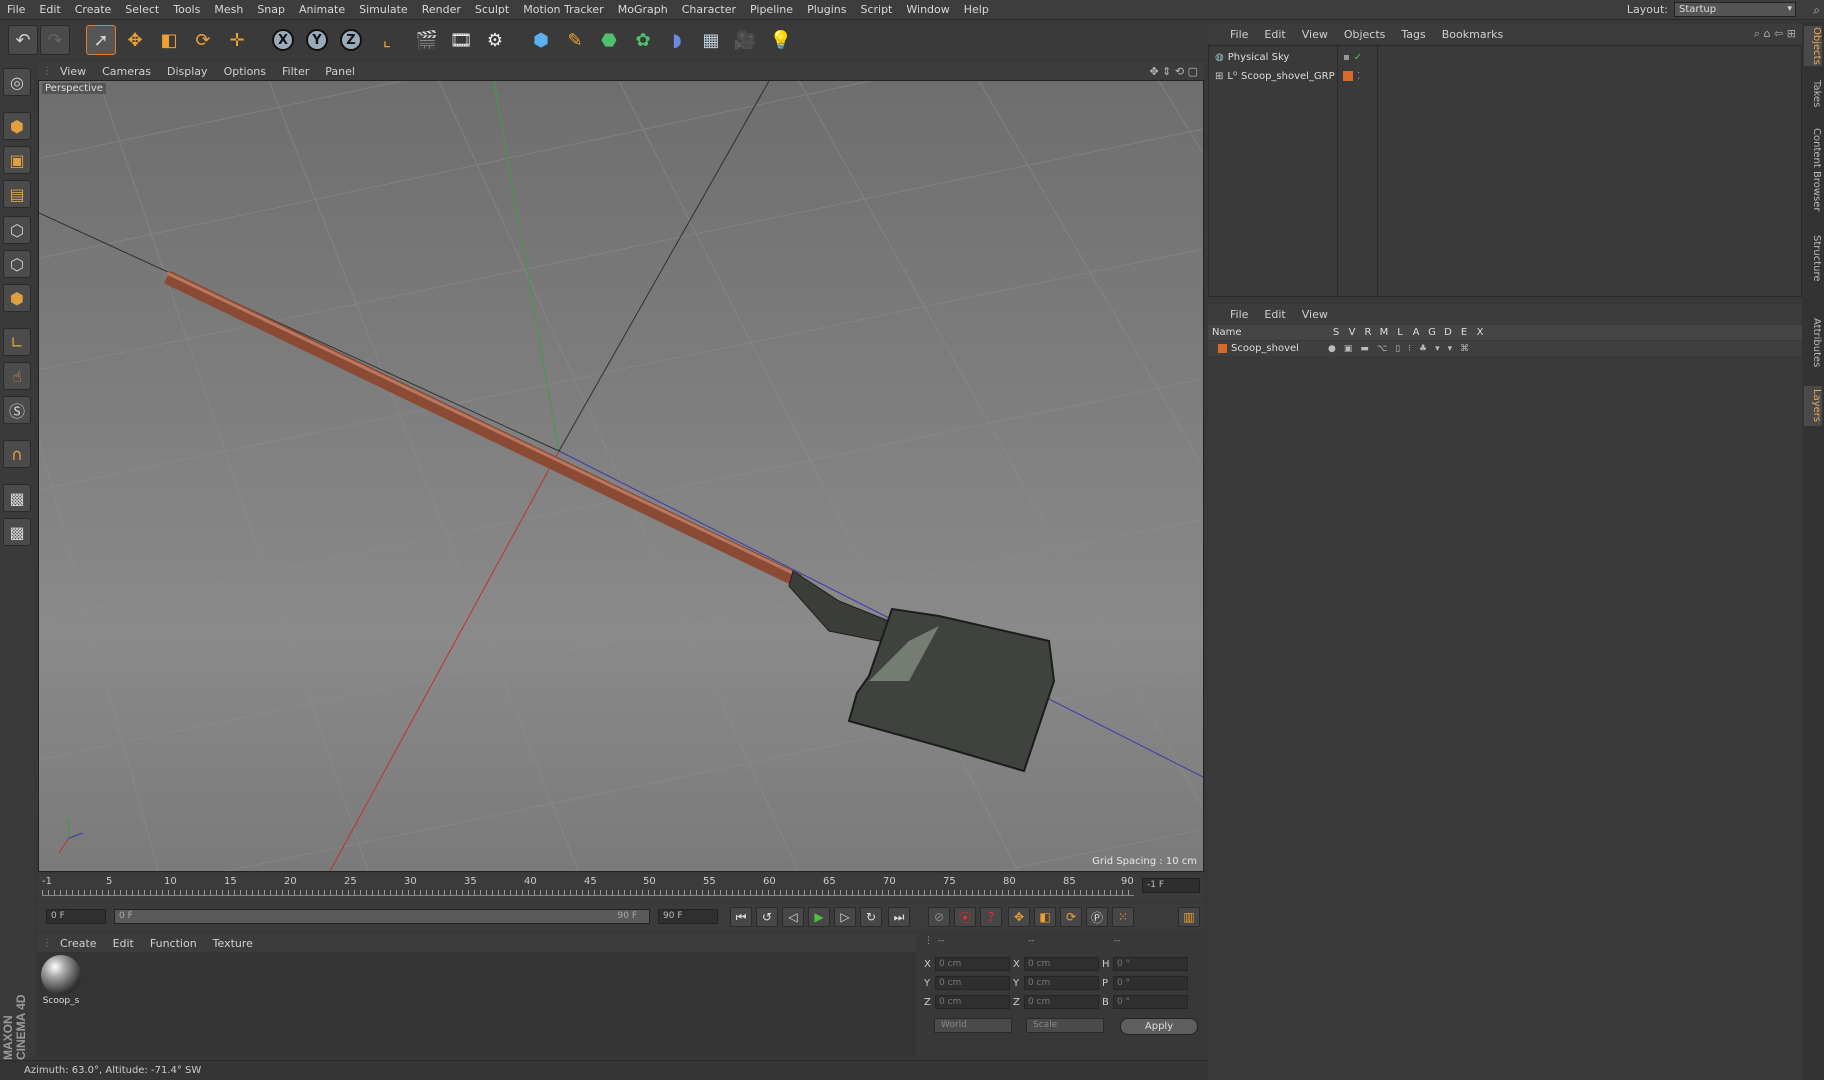 This screenshot has width=1824, height=1080. What do you see at coordinates (1150, 1002) in the screenshot?
I see `rotation-b-field: 0 °` at bounding box center [1150, 1002].